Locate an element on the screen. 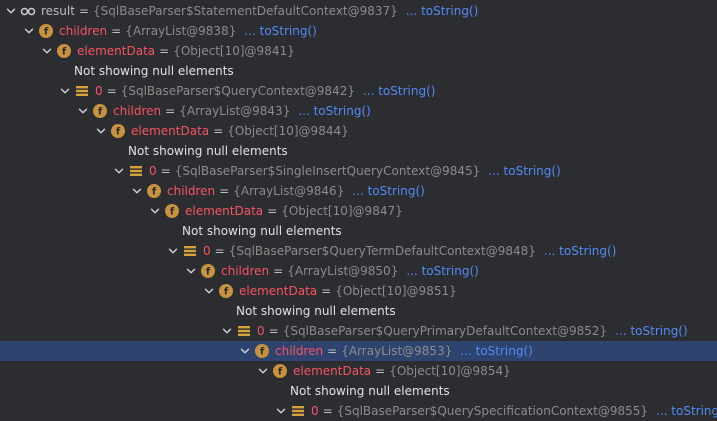 The image size is (717, 421). variable-value: {Object[10]@9851} is located at coordinates (396, 291).